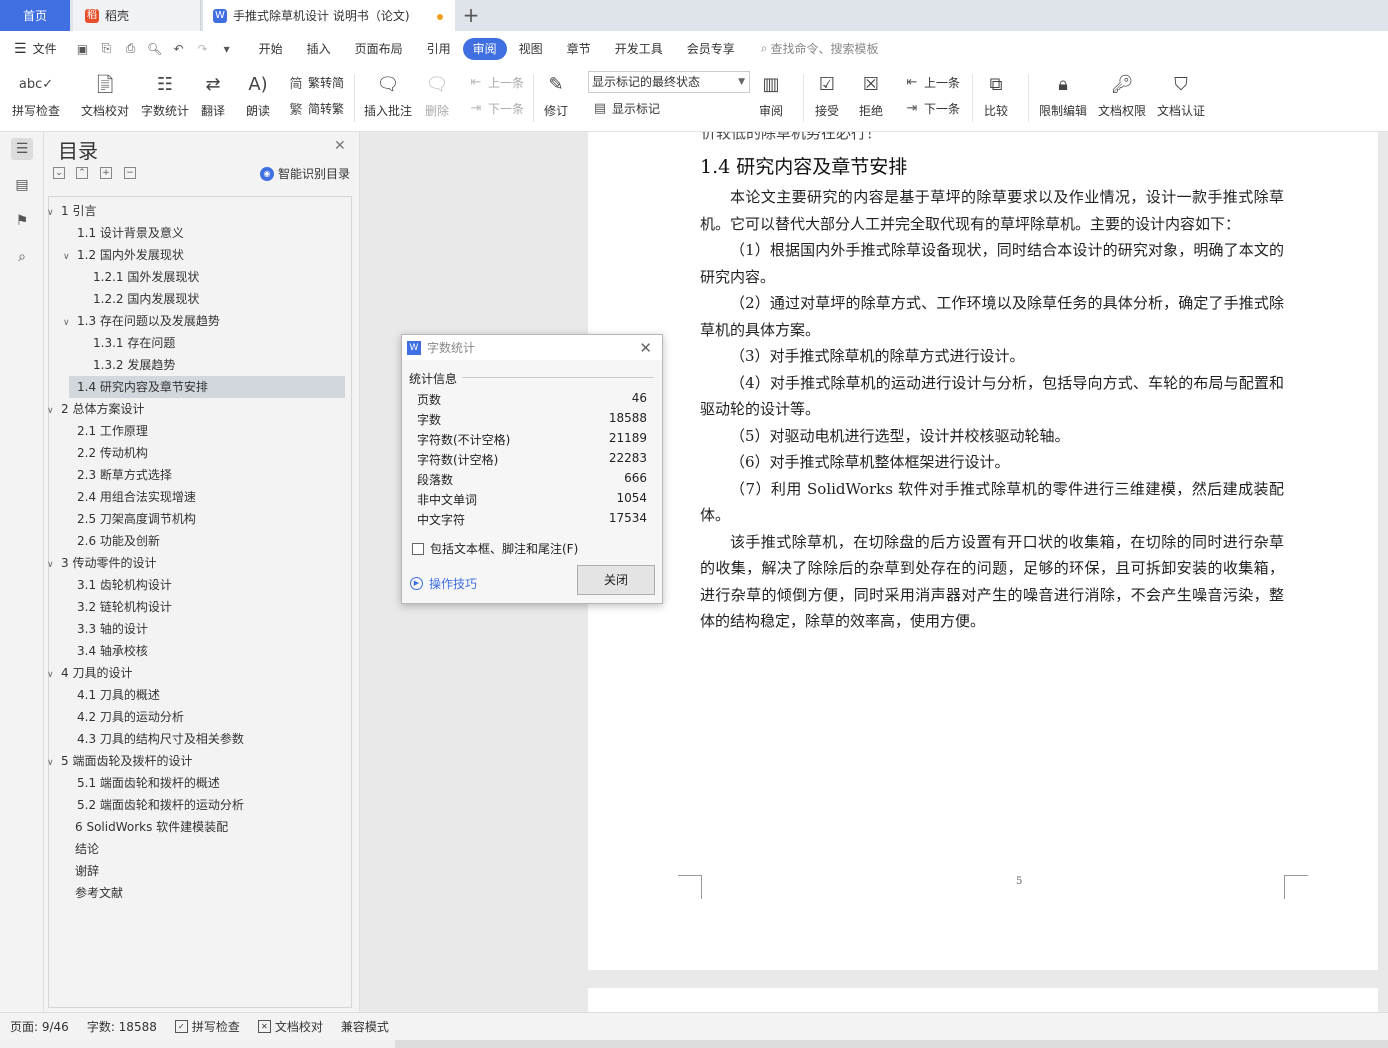  I want to click on tab-home: 首页, so click(35, 15).